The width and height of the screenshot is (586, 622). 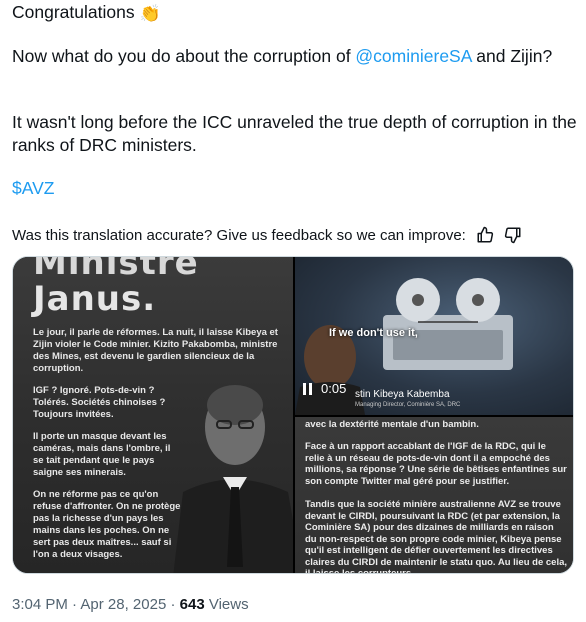 What do you see at coordinates (73, 12) in the screenshot?
I see `congratulations-text: Congratulations` at bounding box center [73, 12].